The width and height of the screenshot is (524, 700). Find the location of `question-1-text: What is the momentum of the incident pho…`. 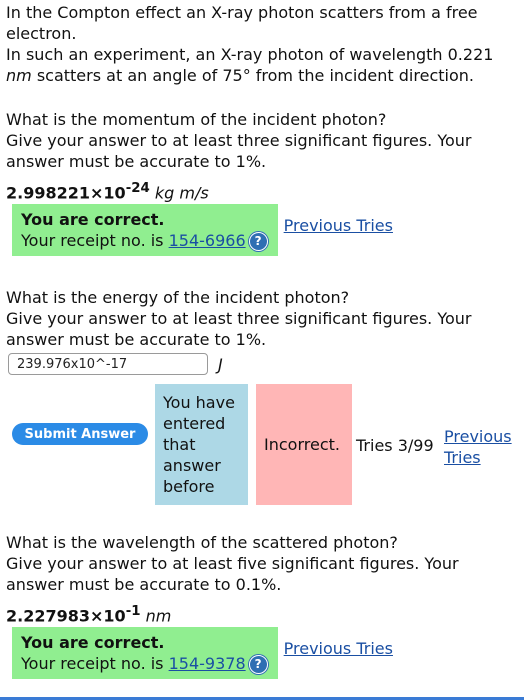

question-1-text: What is the momentum of the incident pho… is located at coordinates (196, 119).